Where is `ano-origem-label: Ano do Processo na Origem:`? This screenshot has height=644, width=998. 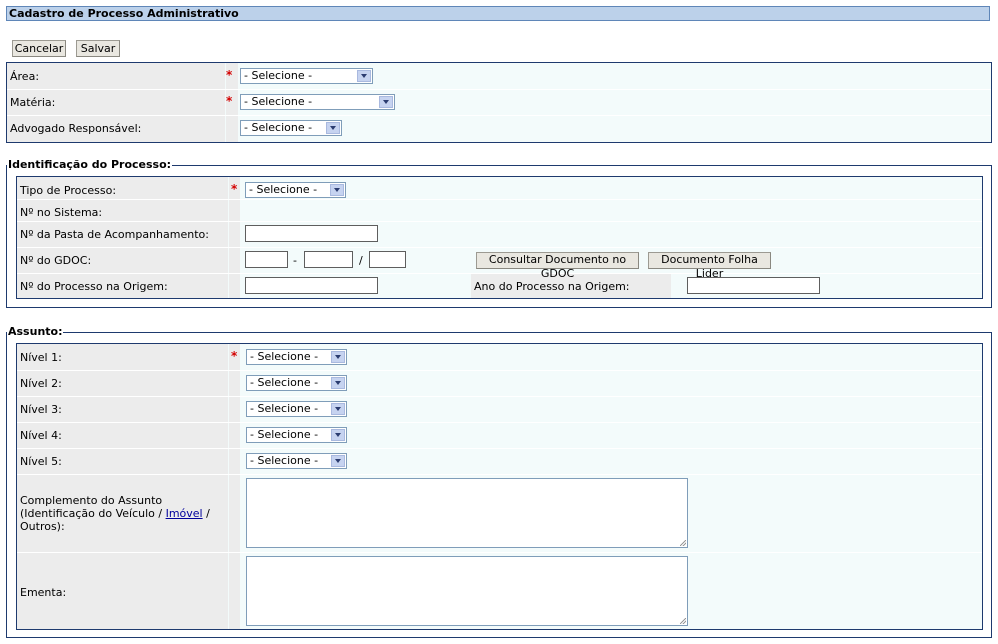
ano-origem-label: Ano do Processo na Origem: is located at coordinates (552, 286).